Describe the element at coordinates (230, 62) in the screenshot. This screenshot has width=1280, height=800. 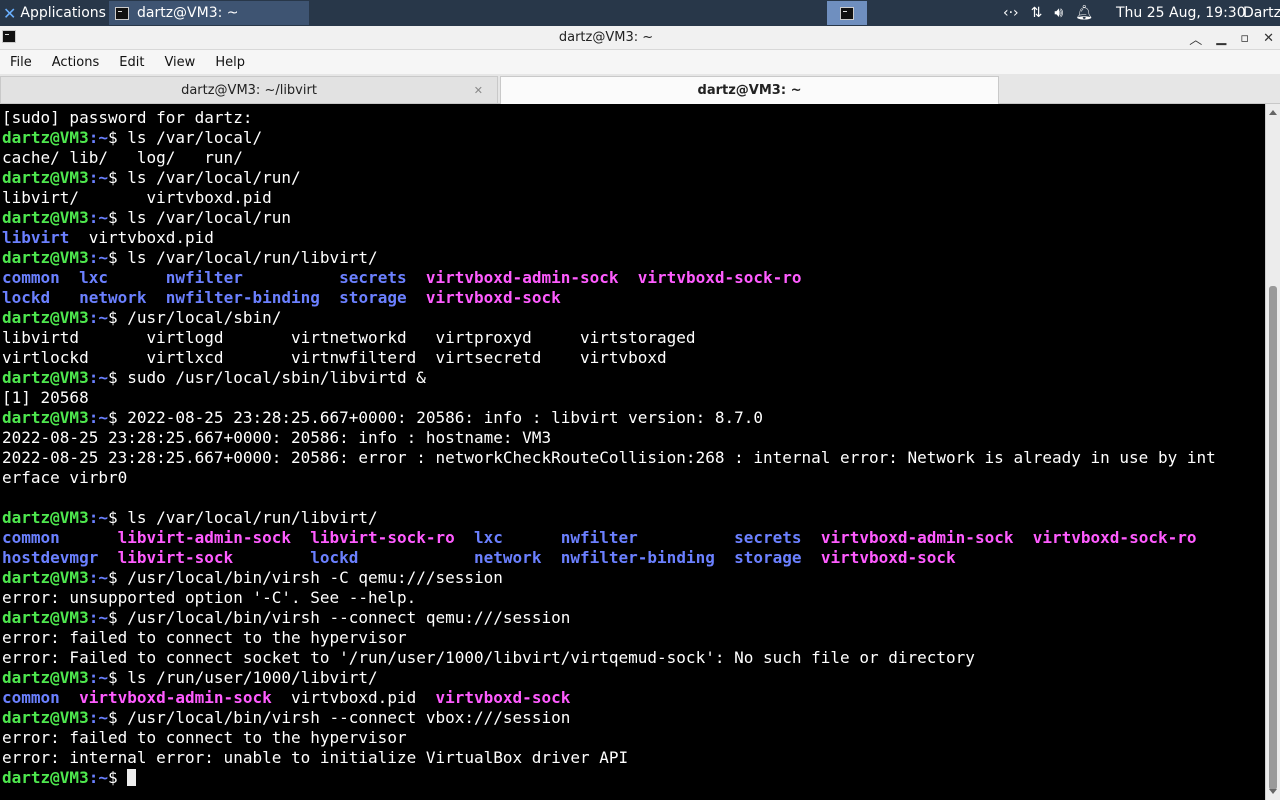
I see `menu-help: Help` at that location.